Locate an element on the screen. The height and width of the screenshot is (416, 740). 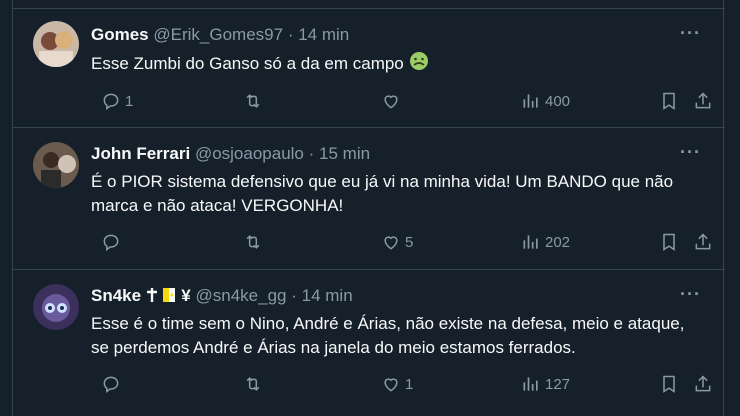
tweet-header: Sn4ke ¥ @sn4ke_gg · 14 min is located at coordinates (383, 297).